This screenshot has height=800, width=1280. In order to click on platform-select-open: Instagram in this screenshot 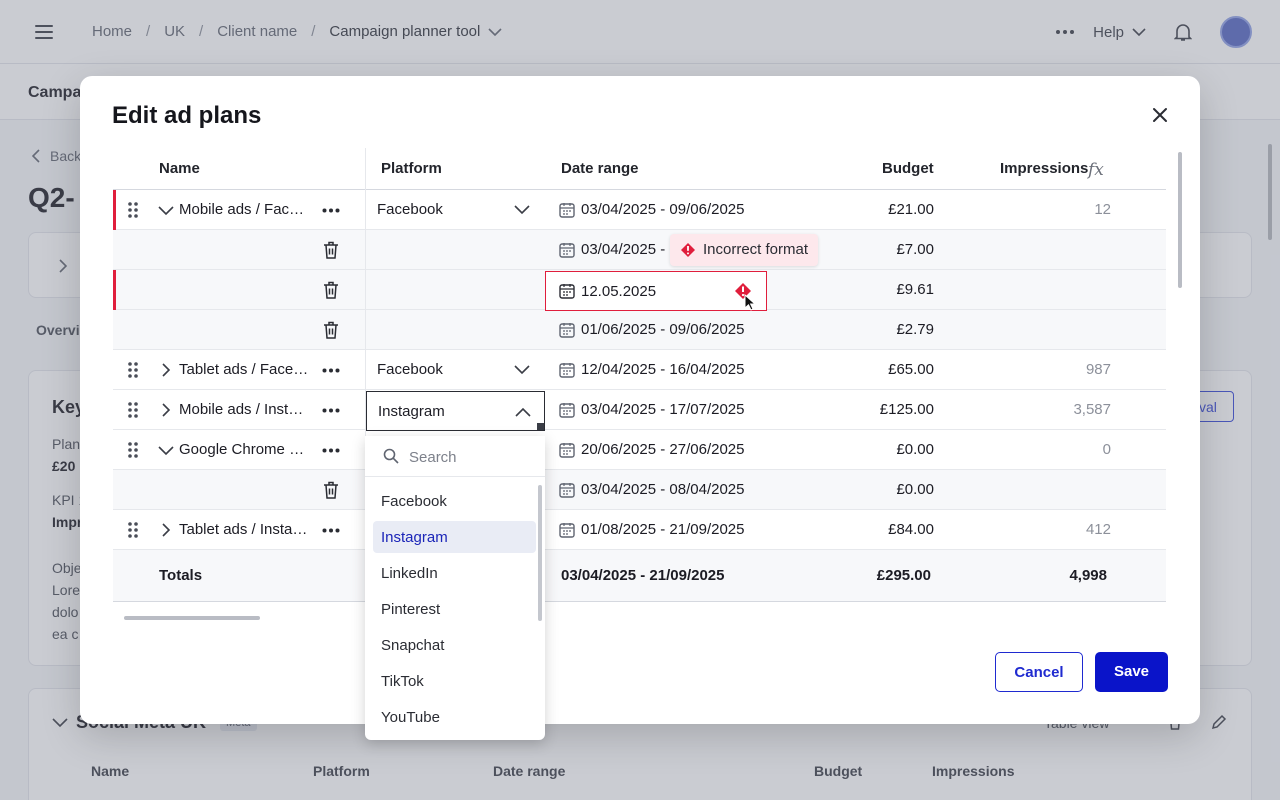, I will do `click(455, 411)`.